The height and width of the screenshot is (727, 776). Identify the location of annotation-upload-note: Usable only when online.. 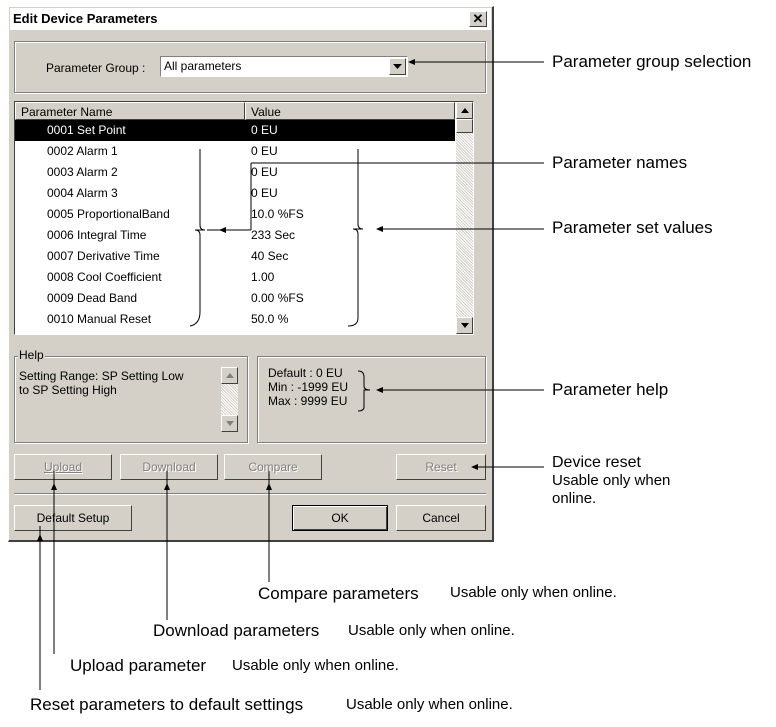
(315, 665).